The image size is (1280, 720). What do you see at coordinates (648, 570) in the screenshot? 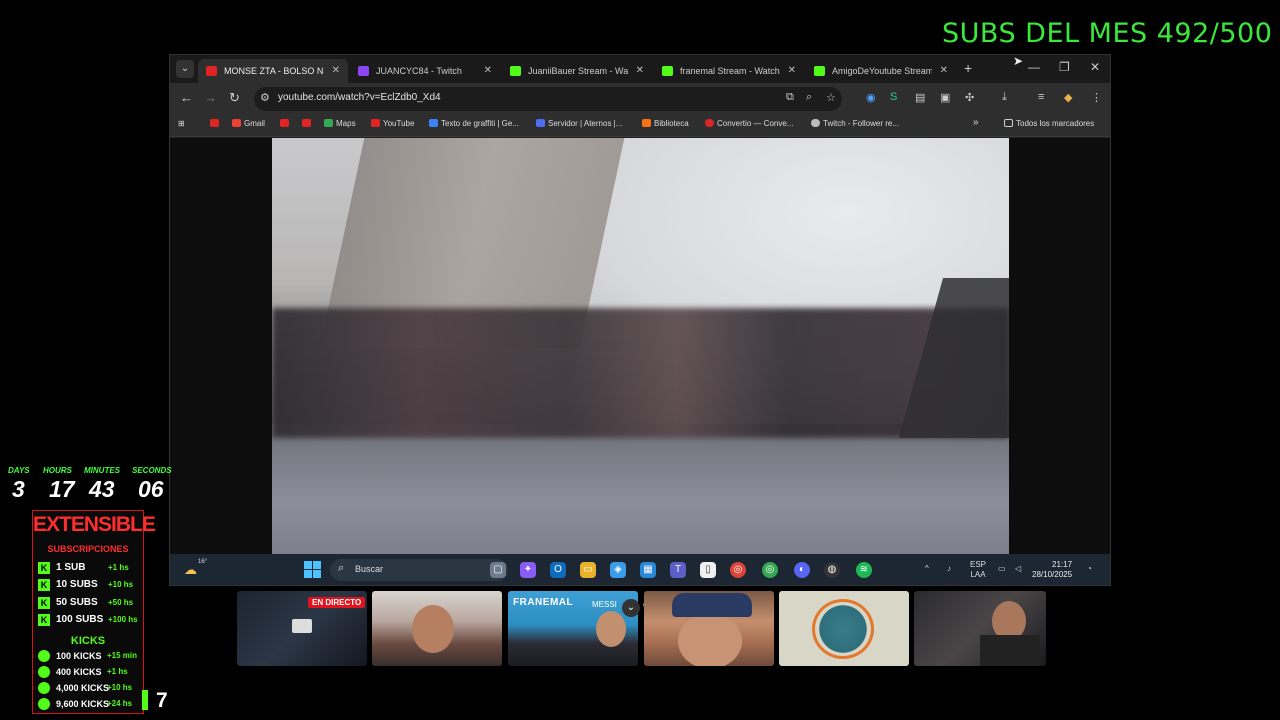
I see `store-icon: ▦` at bounding box center [648, 570].